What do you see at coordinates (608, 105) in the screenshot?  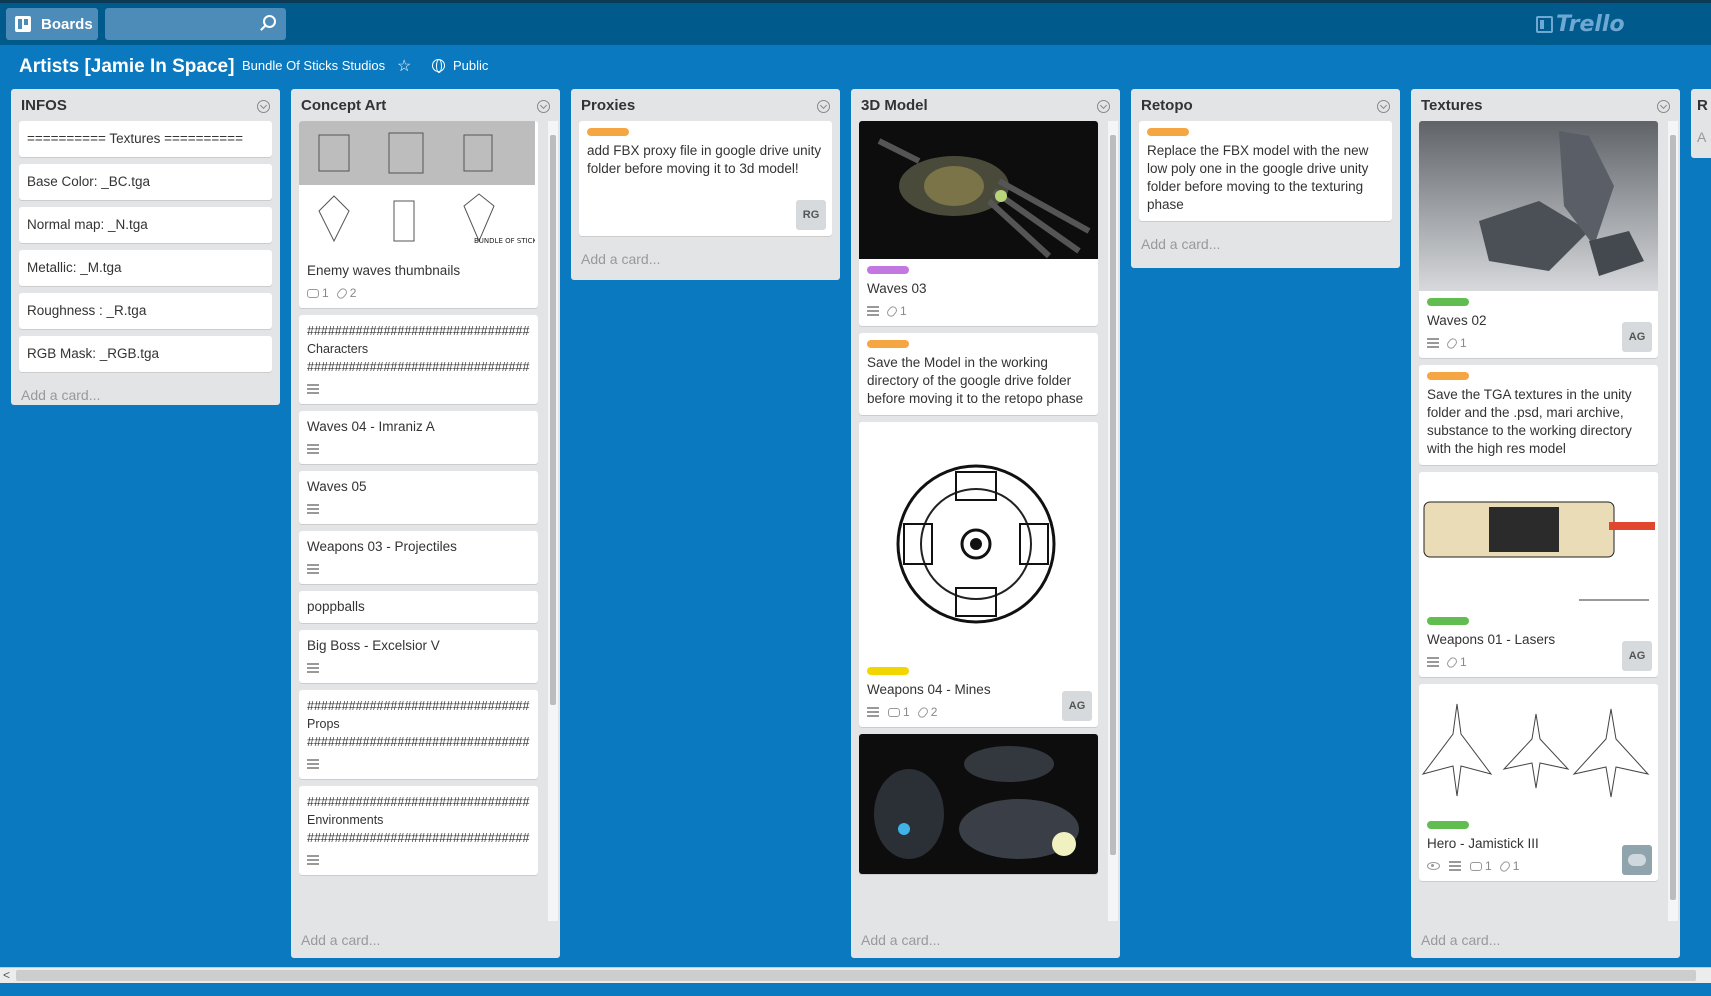 I see `list-title: Proxies` at bounding box center [608, 105].